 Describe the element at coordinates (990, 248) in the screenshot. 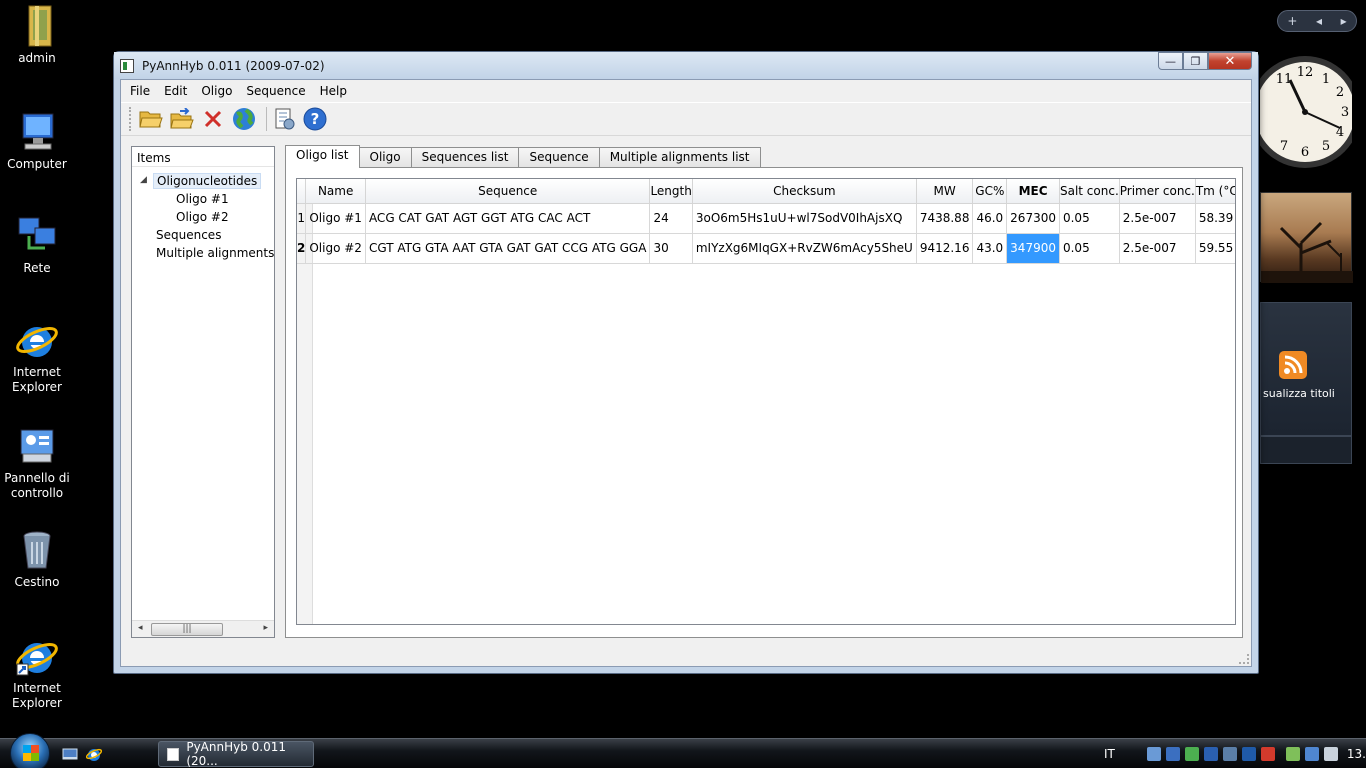

I see `cell-gc: 43.0` at that location.